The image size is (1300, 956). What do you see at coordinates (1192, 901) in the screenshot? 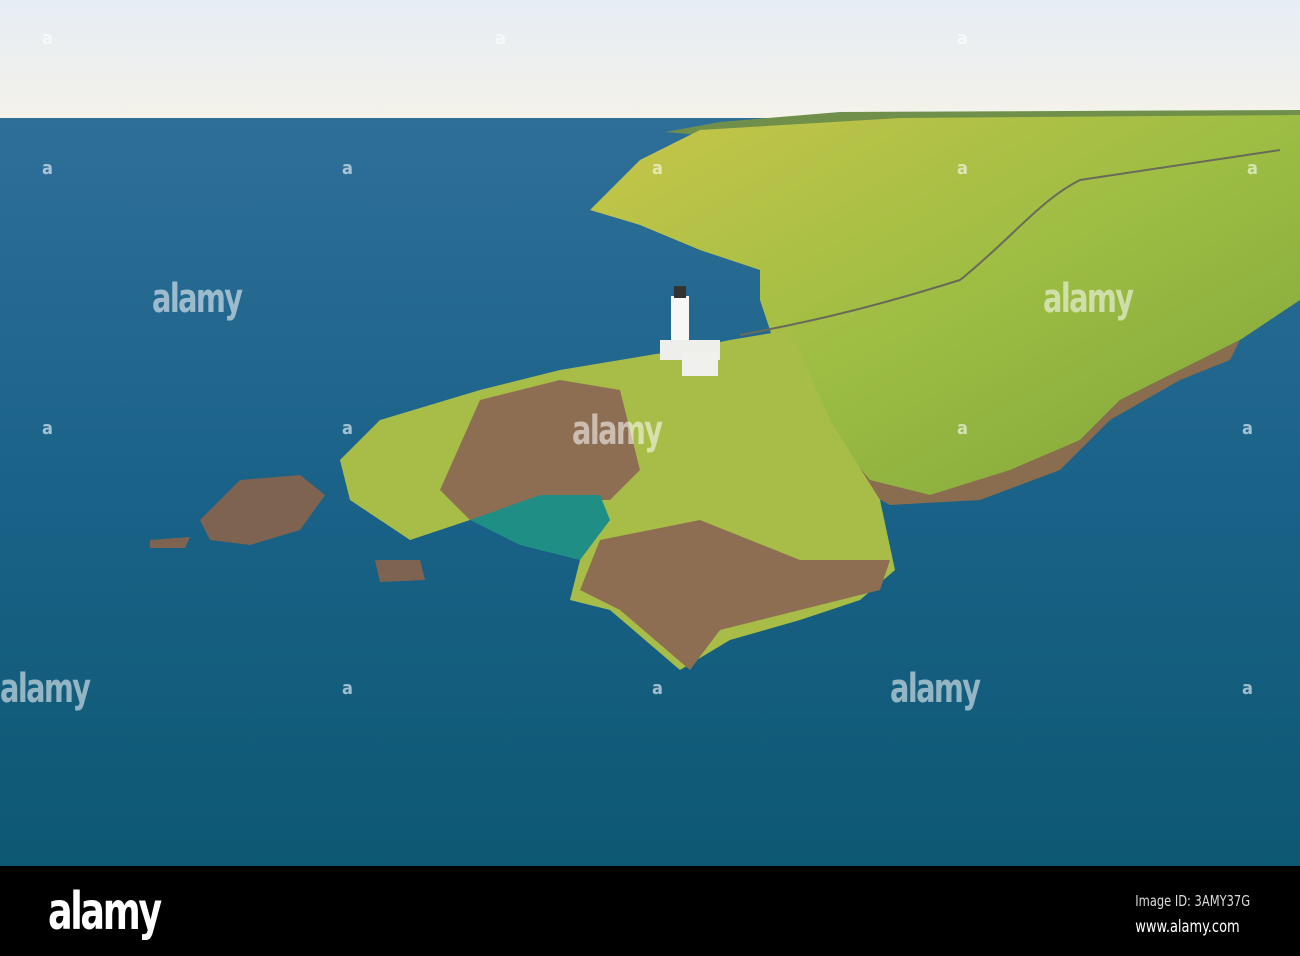
I see `image-id: Image ID: 3AMY37G` at bounding box center [1192, 901].